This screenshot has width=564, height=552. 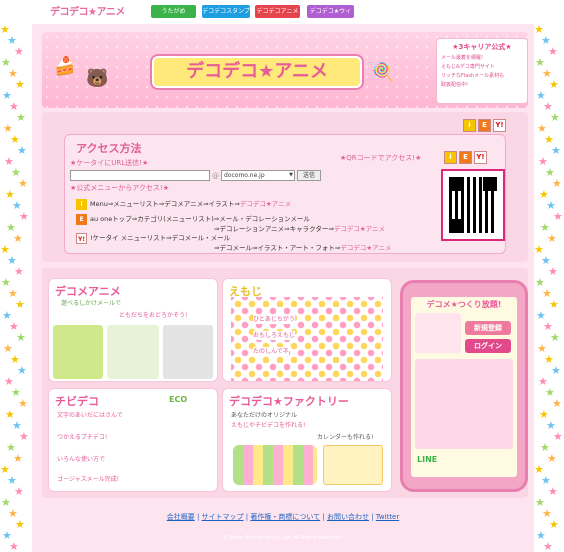 I want to click on footer-link-sitemap: サイトマップ, so click(x=223, y=517).